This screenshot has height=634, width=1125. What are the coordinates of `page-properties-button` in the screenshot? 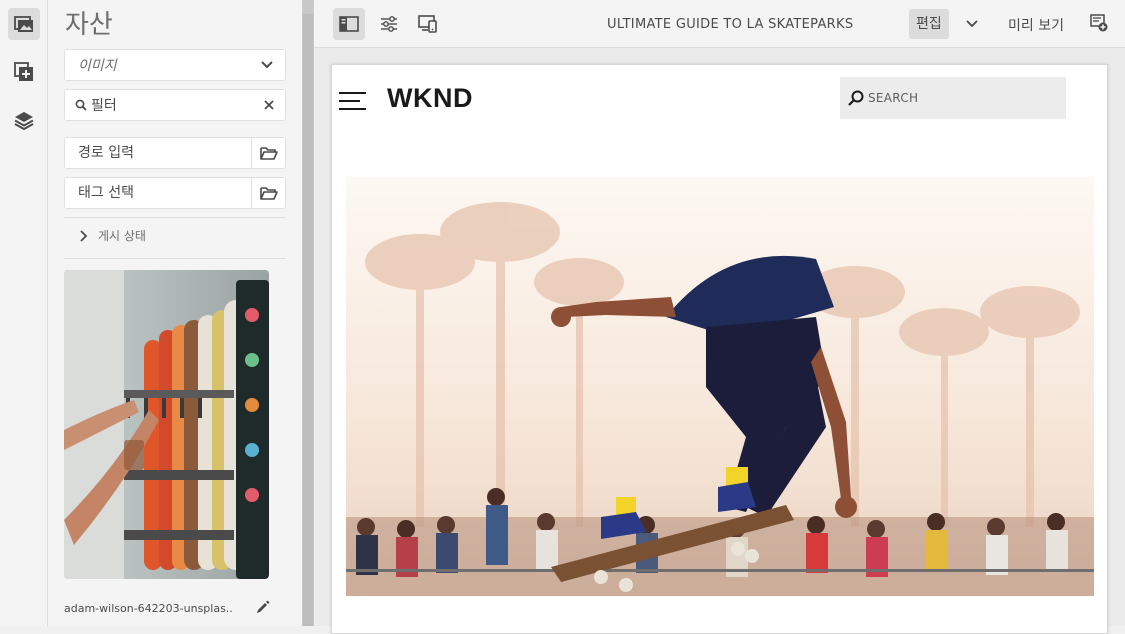 It's located at (389, 24).